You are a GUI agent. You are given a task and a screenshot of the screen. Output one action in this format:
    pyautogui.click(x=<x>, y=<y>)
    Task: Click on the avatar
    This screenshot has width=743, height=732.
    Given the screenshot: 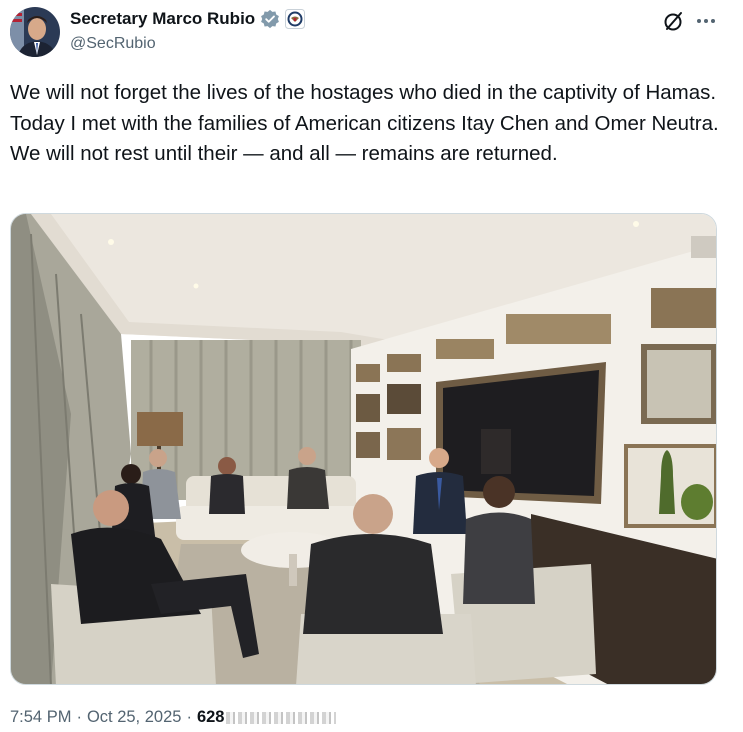 What is the action you would take?
    pyautogui.click(x=35, y=32)
    